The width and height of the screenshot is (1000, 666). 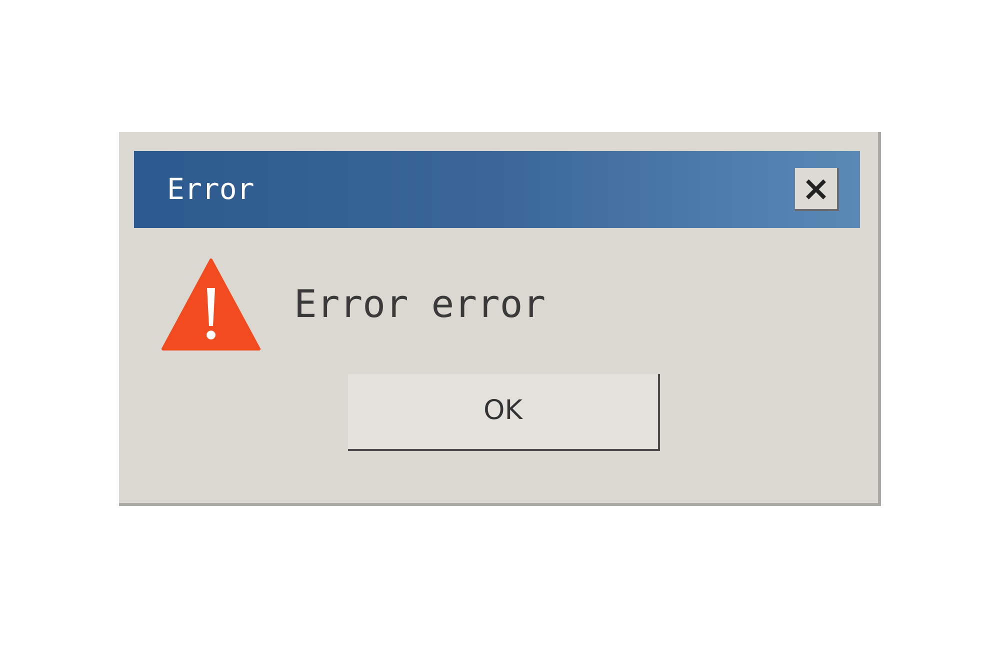 What do you see at coordinates (210, 189) in the screenshot?
I see `window-title: Error` at bounding box center [210, 189].